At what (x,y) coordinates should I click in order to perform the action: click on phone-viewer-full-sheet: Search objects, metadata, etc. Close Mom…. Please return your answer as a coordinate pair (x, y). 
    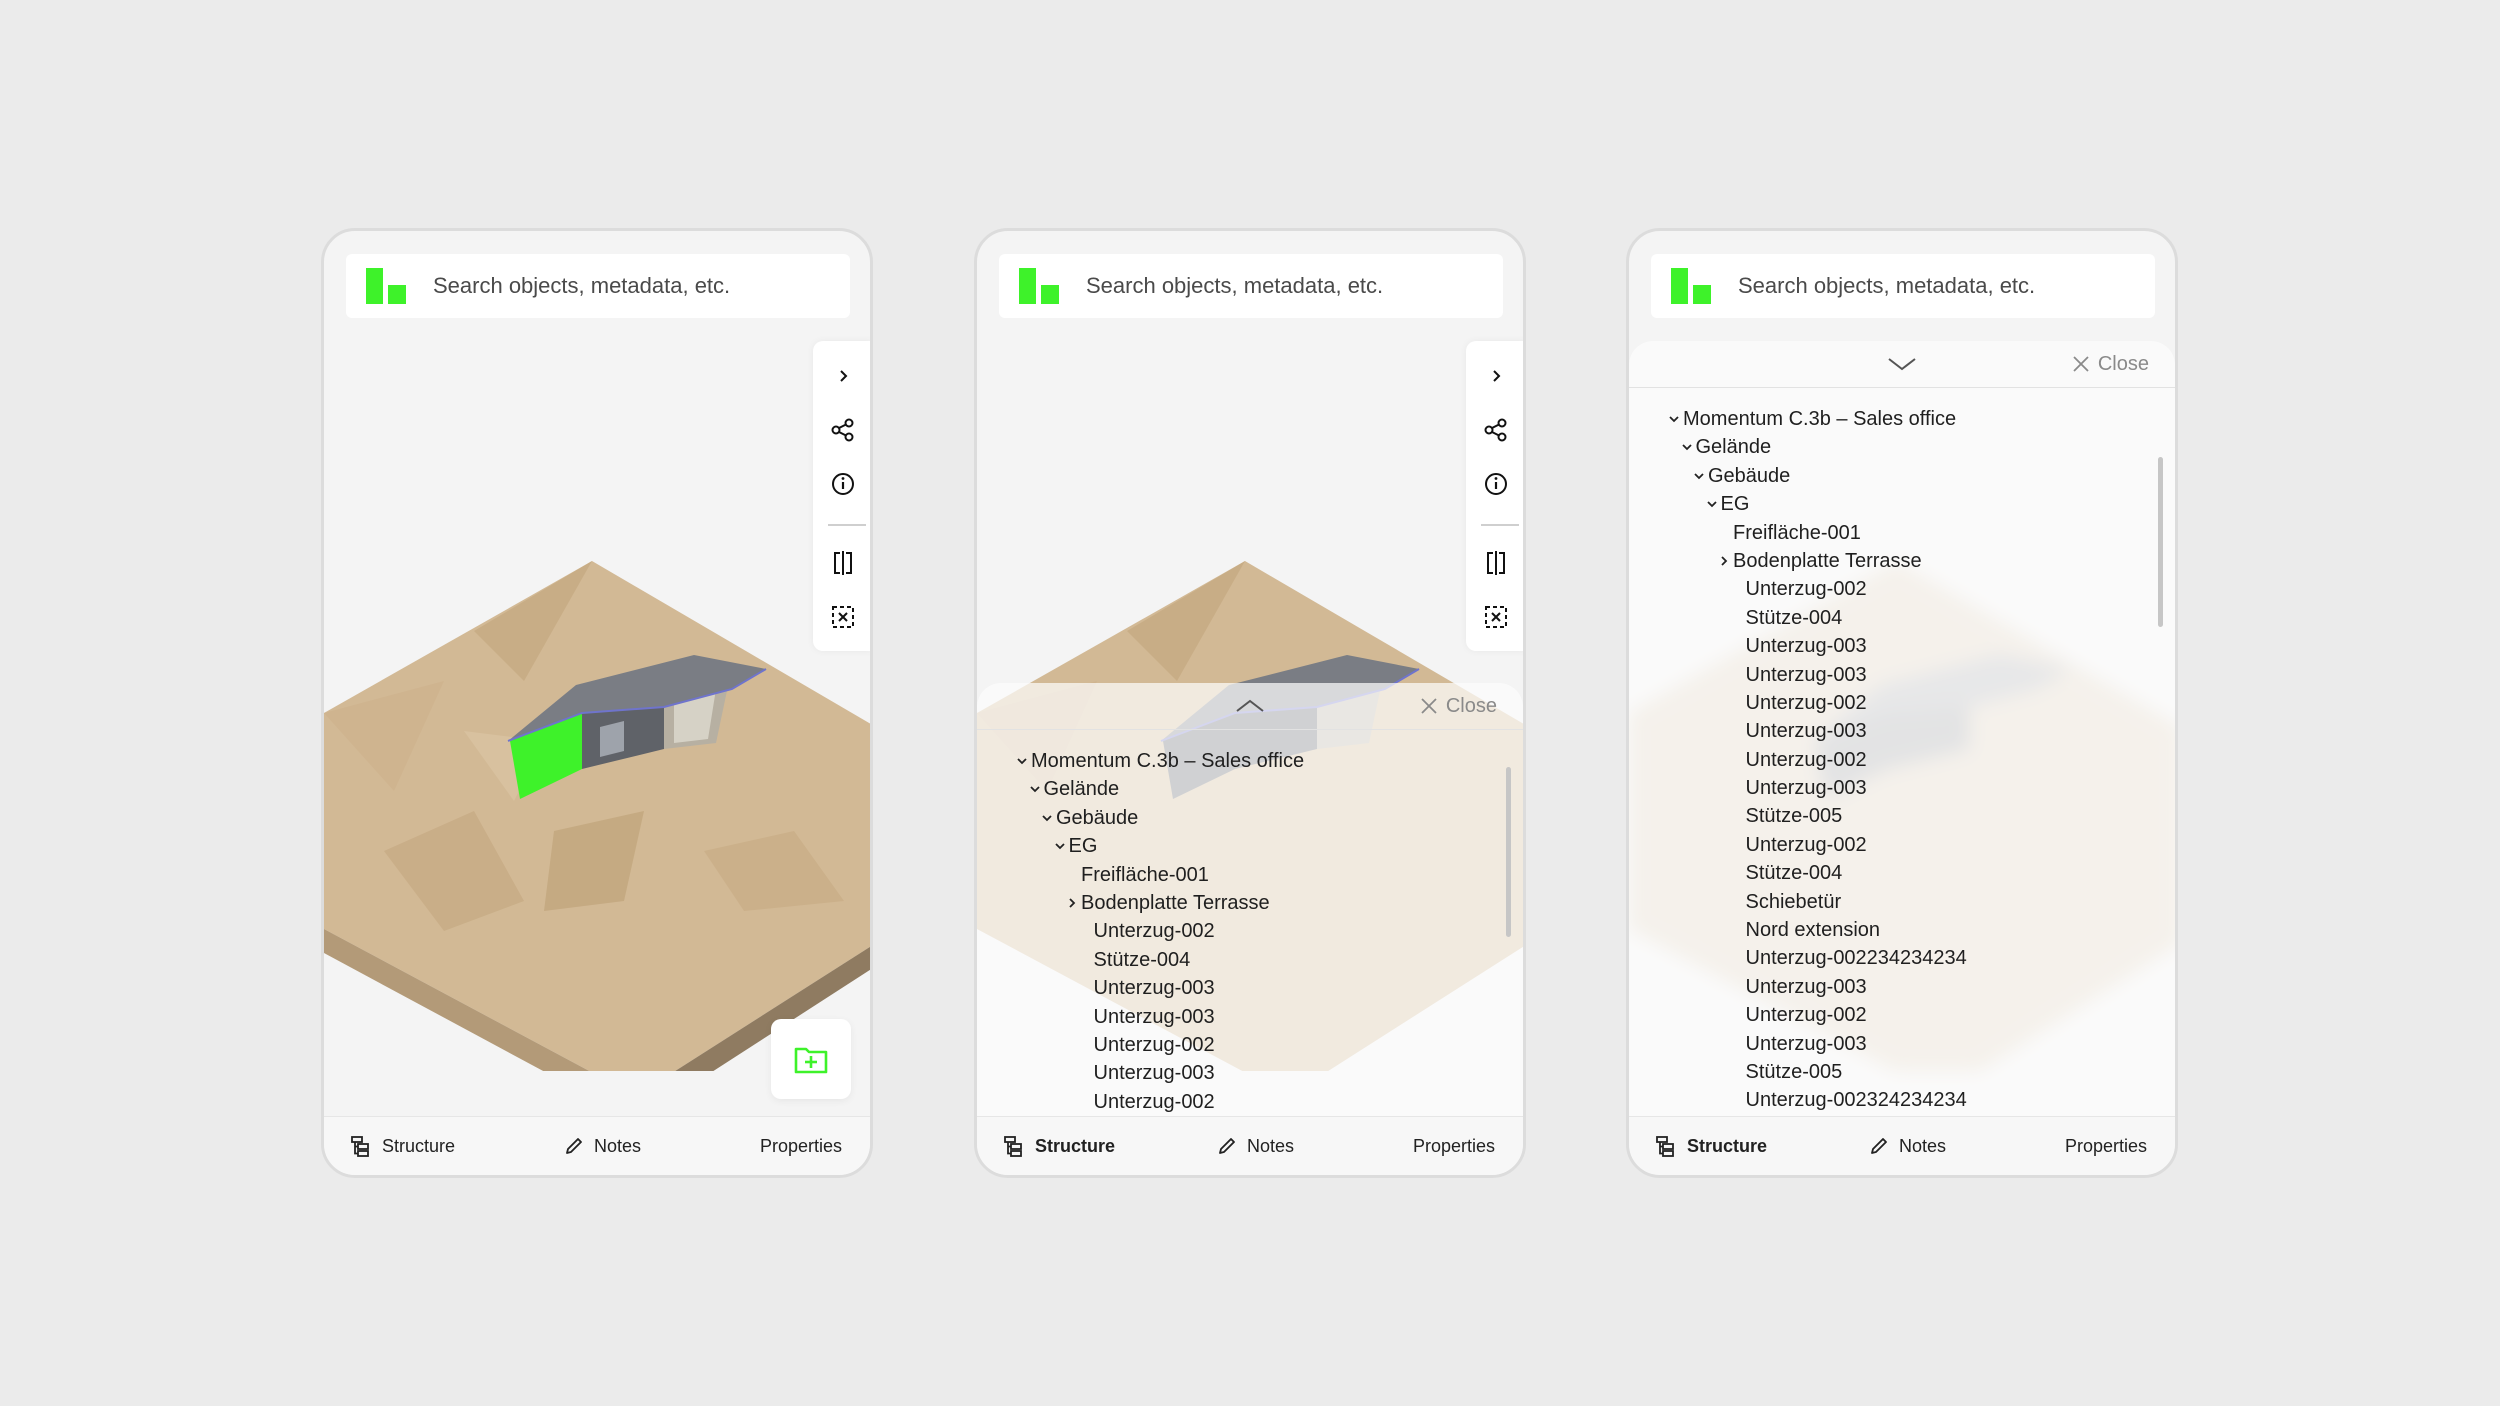
    Looking at the image, I should click on (1902, 703).